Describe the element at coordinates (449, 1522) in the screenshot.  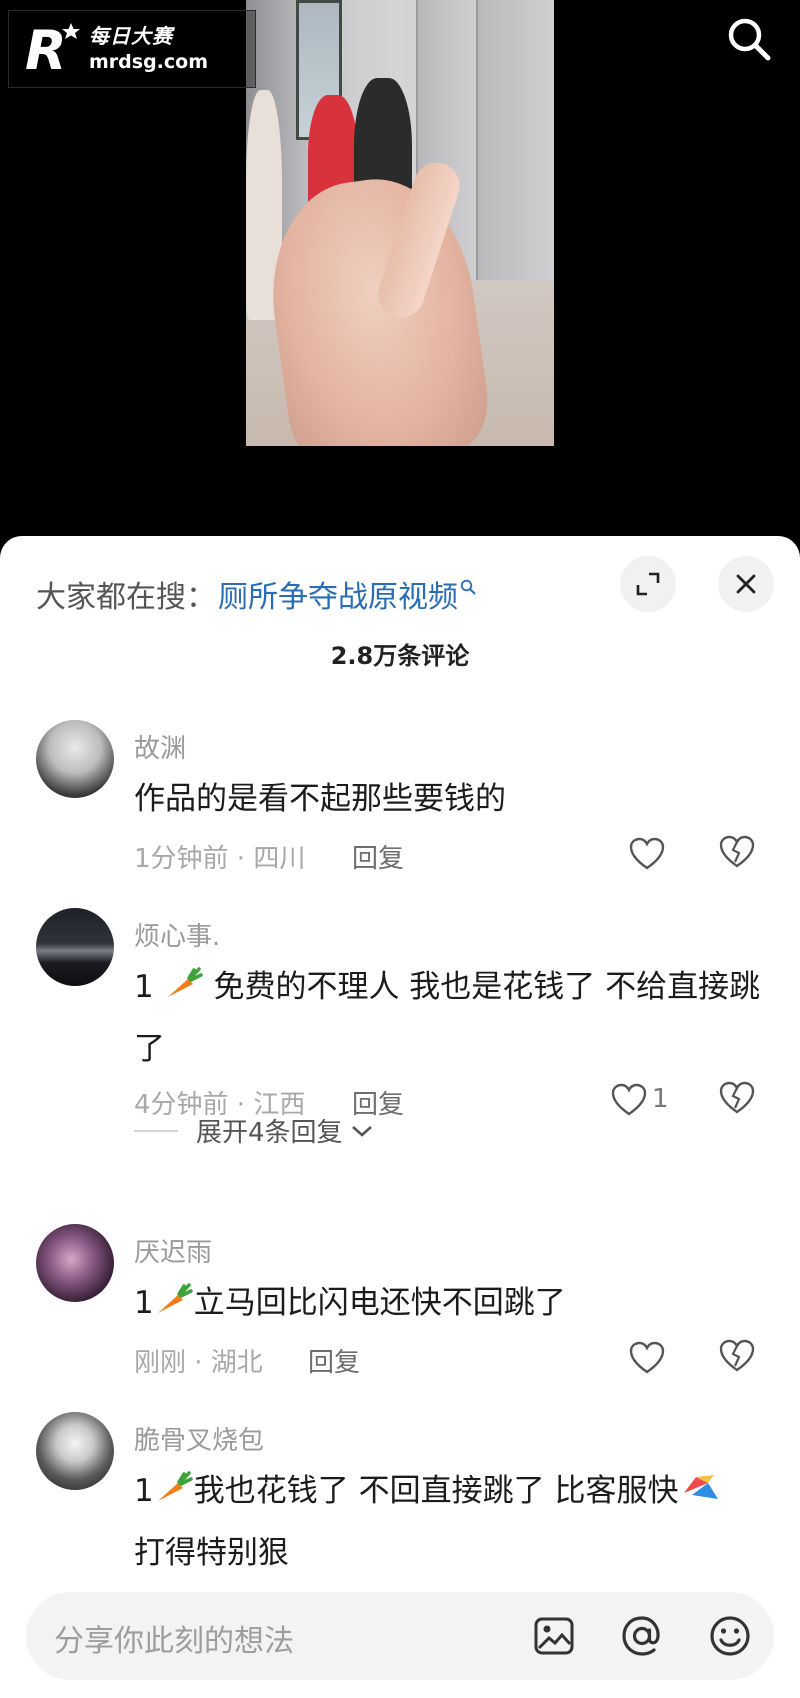
I see `comment-text: 1 我也花钱了 不回直接跳了 比客服快 打得特别狠` at that location.